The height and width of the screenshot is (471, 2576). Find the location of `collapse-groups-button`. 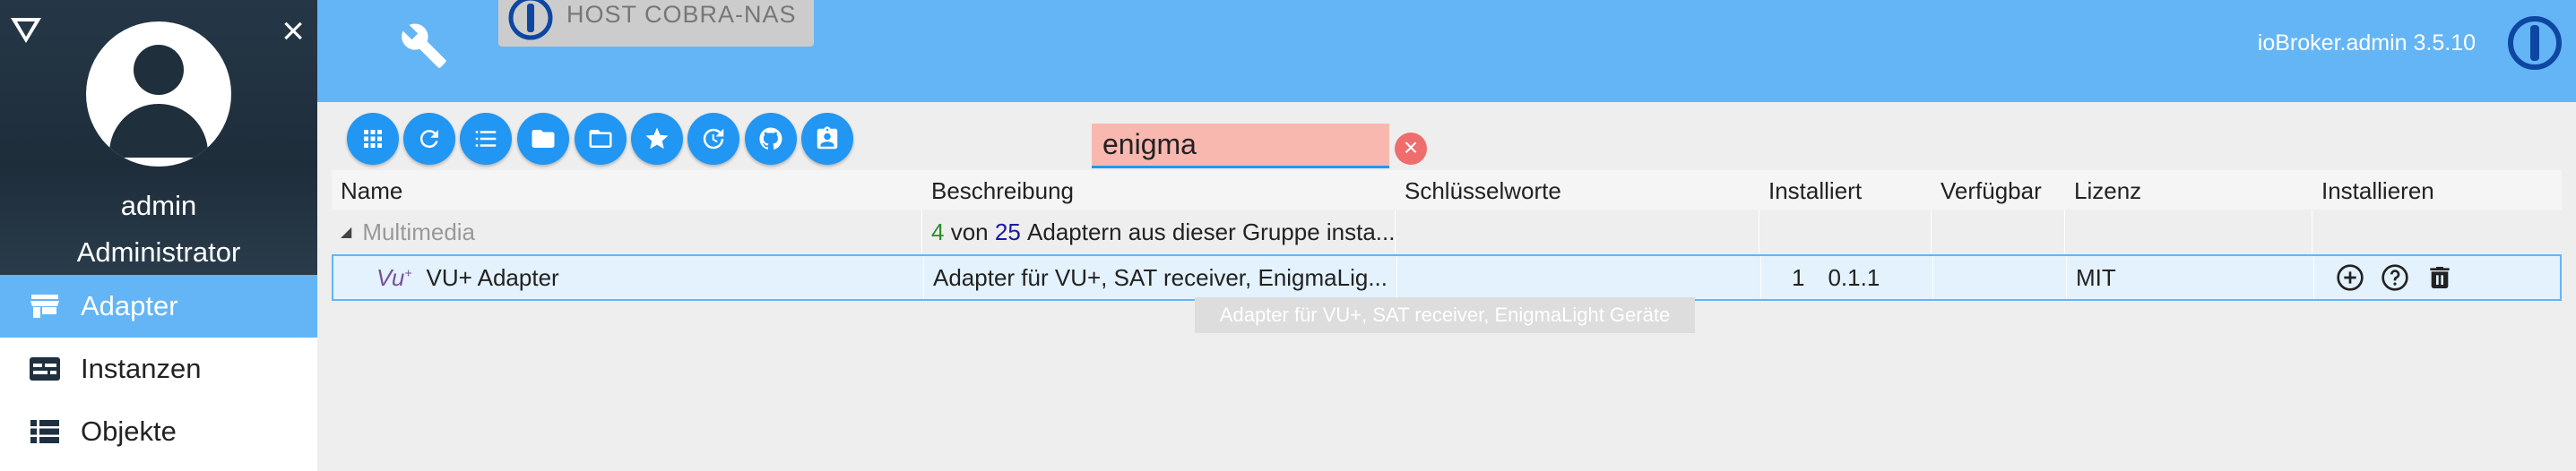

collapse-groups-button is located at coordinates (543, 139).